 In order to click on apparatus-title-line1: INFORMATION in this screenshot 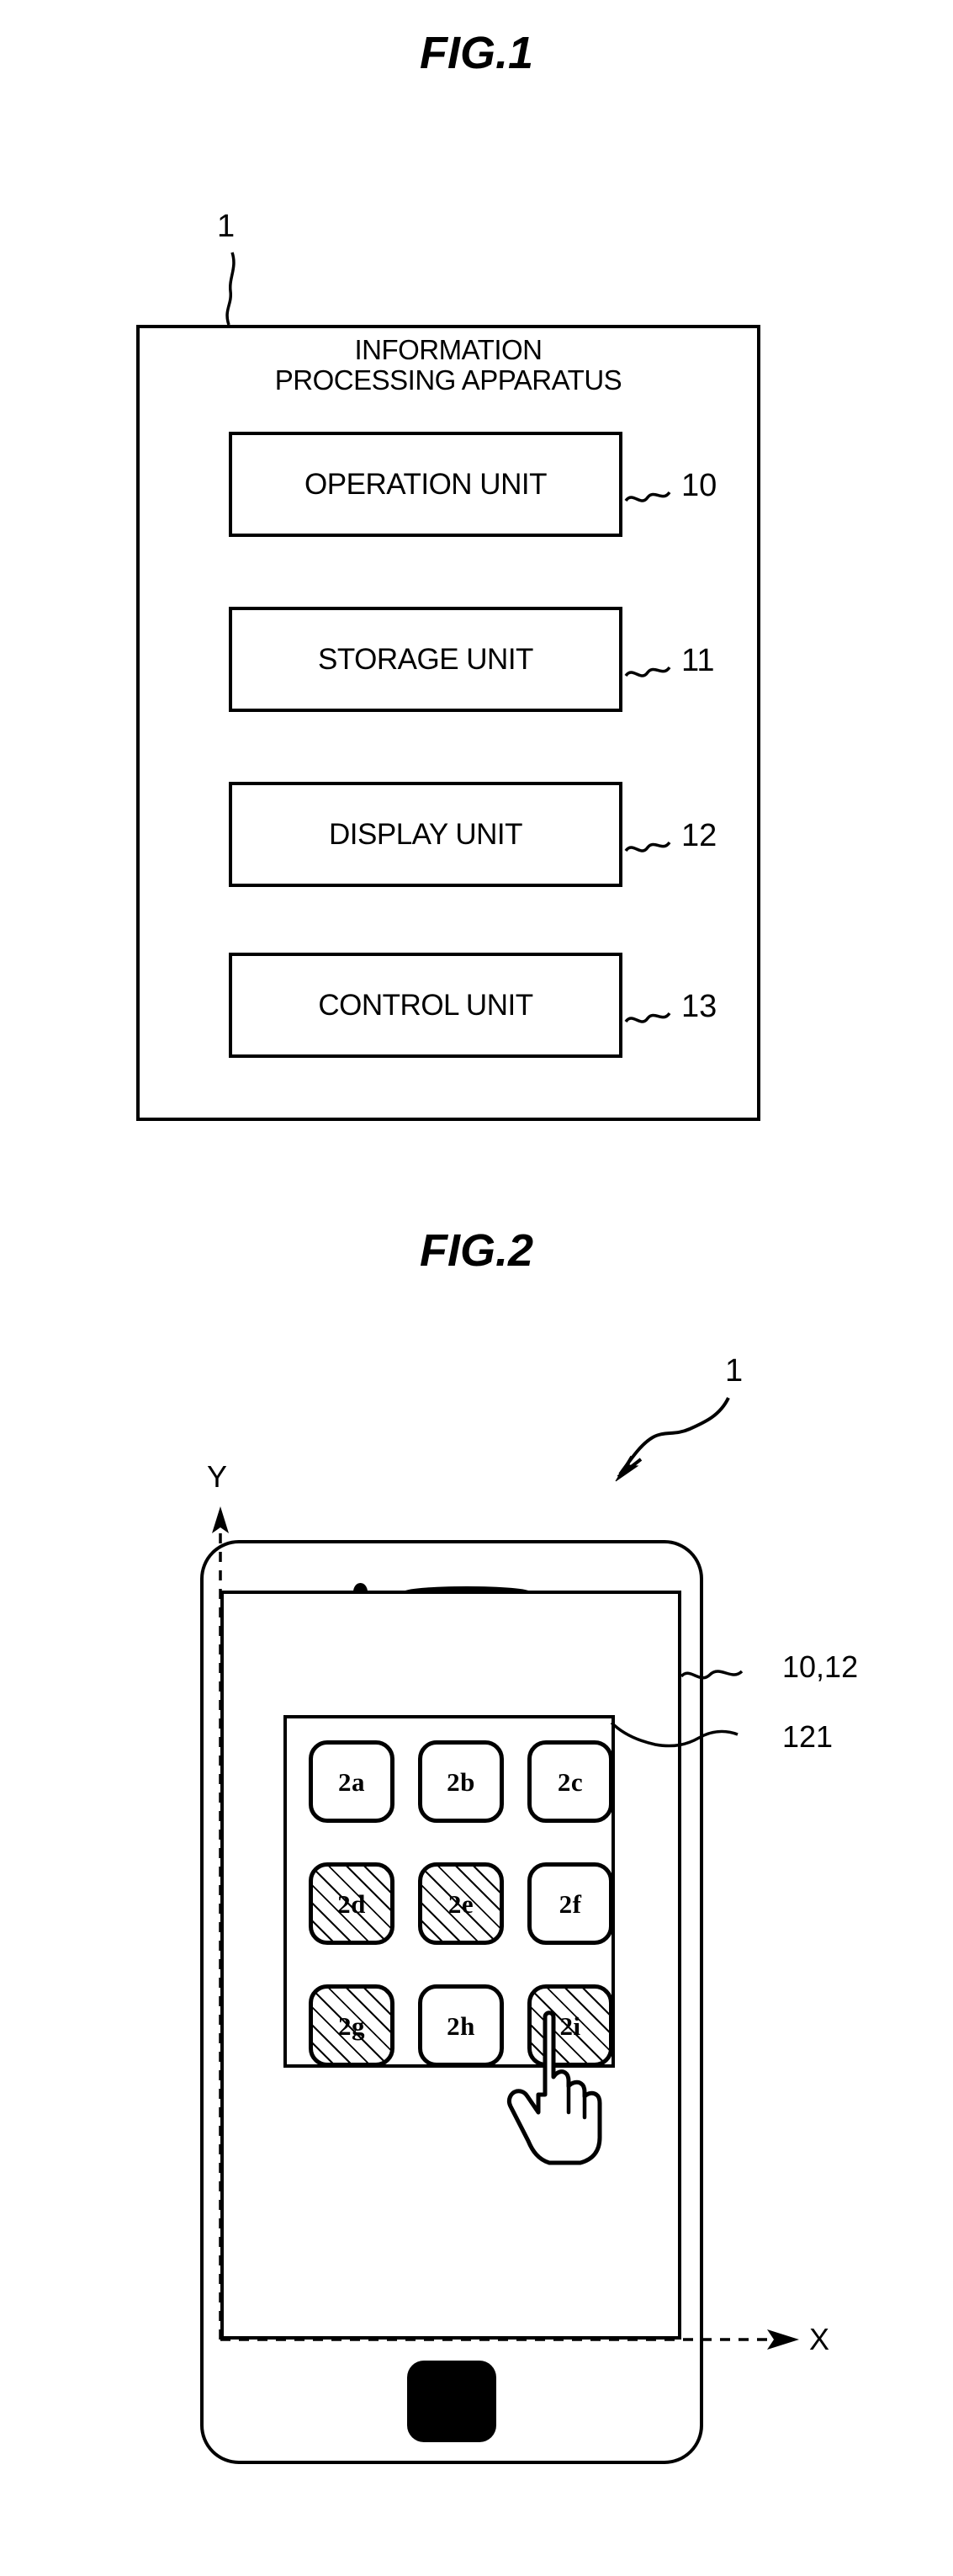, I will do `click(448, 350)`.